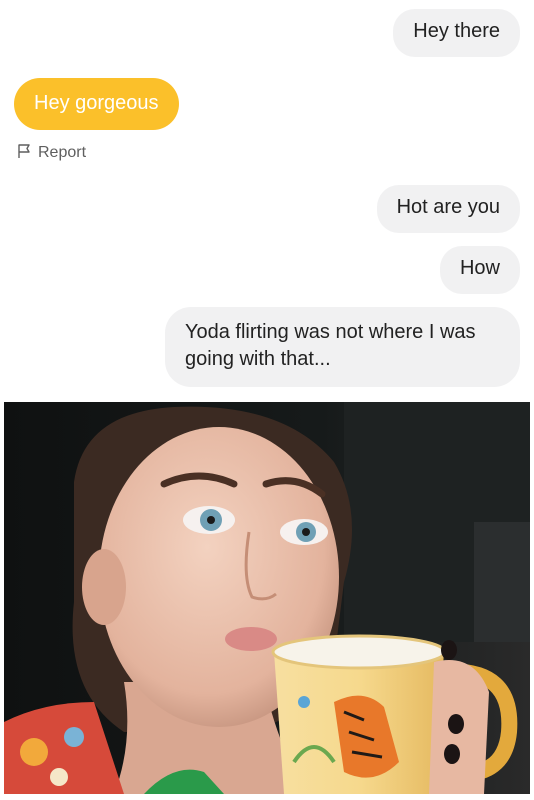 Image resolution: width=534 pixels, height=800 pixels. I want to click on report-button: Report, so click(51, 153).